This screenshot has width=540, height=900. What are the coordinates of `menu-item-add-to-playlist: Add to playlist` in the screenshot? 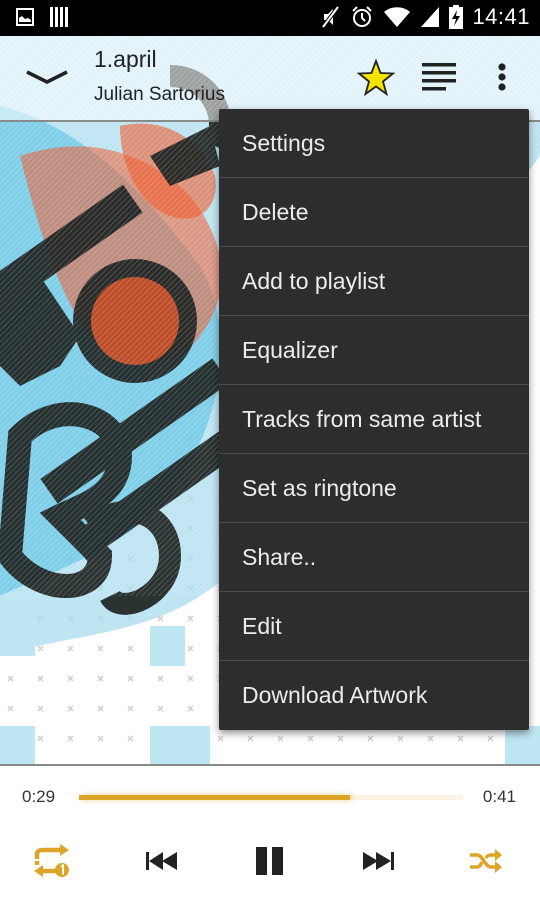 It's located at (374, 281).